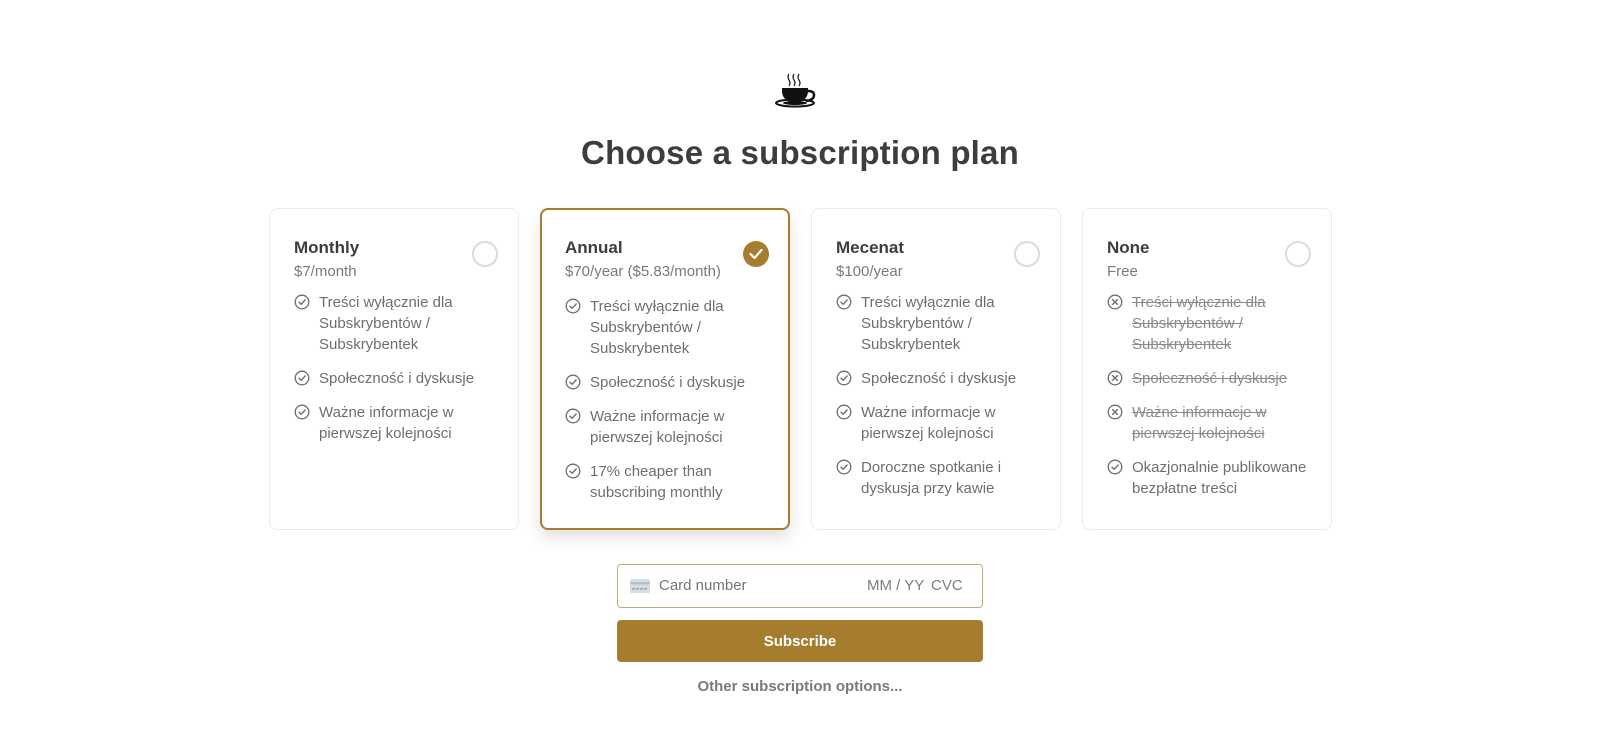 The height and width of the screenshot is (732, 1600). I want to click on checkmark-icon, so click(756, 254).